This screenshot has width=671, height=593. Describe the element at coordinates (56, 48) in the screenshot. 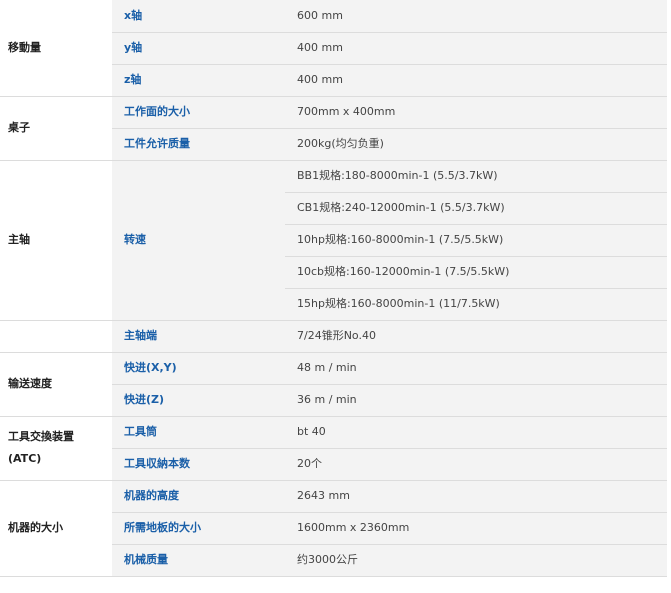

I see `category-travel: 移動量` at that location.